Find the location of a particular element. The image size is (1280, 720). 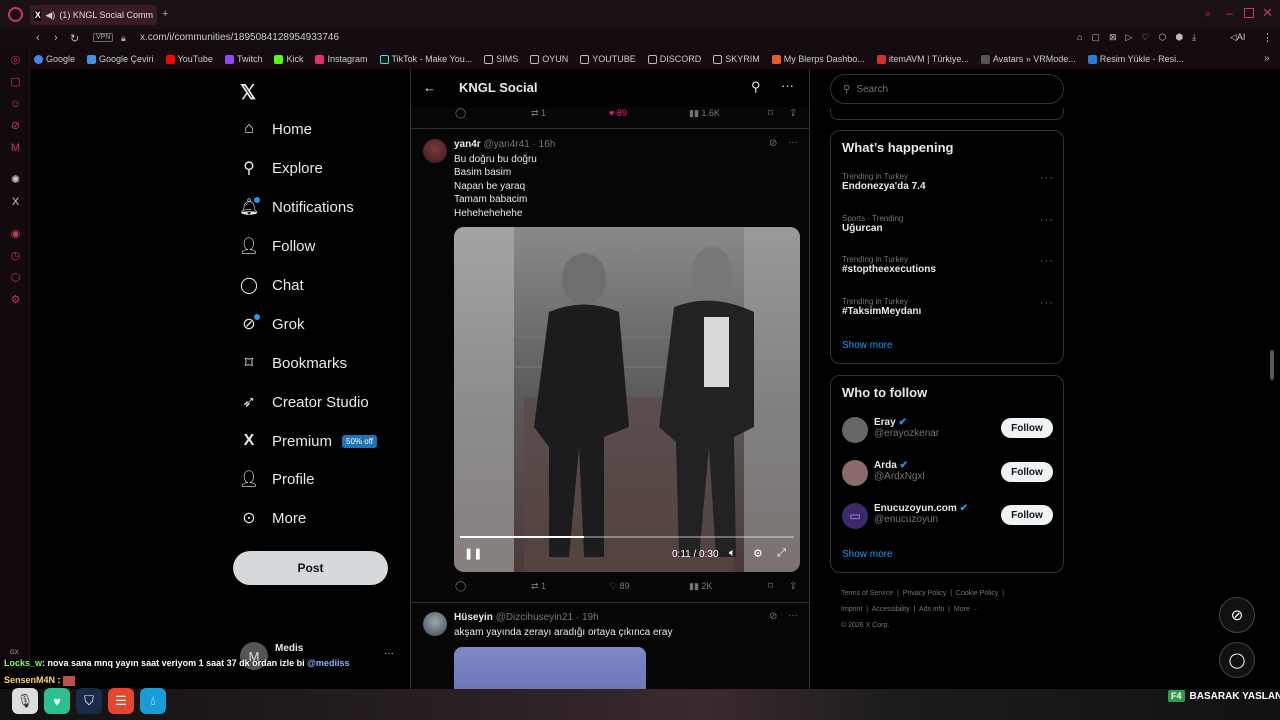

footer-link: Cookie Policy is located at coordinates (977, 593).